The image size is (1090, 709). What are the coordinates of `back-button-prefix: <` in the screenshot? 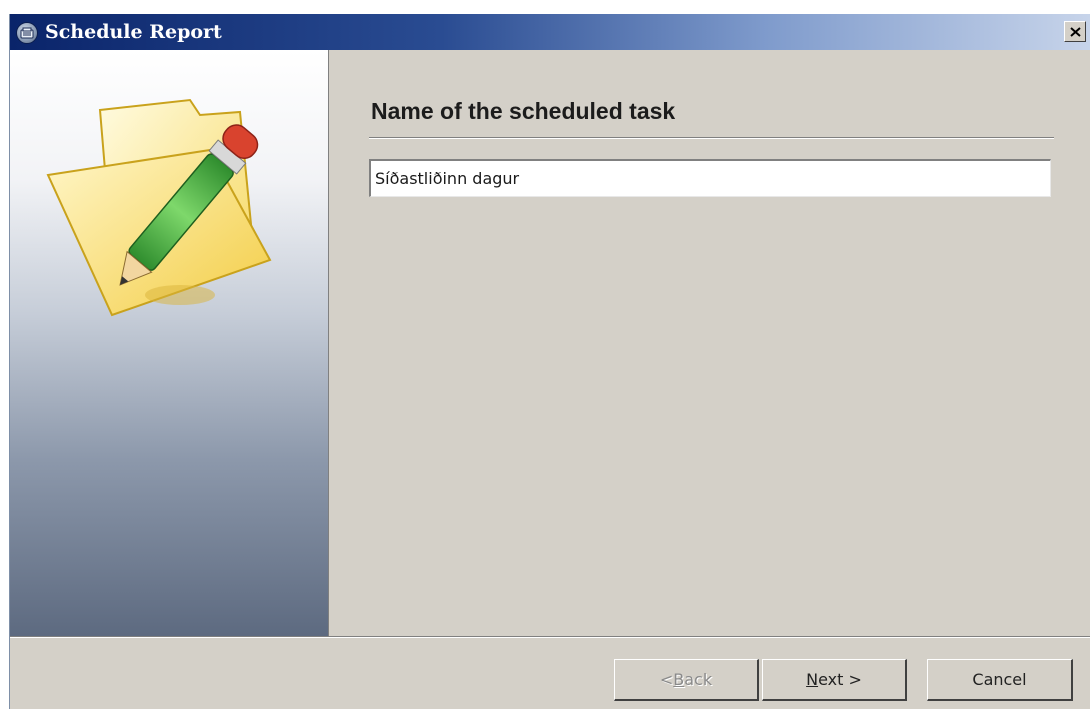 It's located at (666, 679).